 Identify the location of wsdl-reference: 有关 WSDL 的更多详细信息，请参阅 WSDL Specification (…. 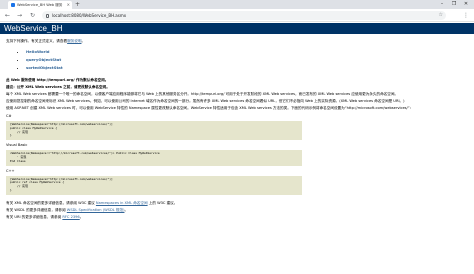
(237, 210).